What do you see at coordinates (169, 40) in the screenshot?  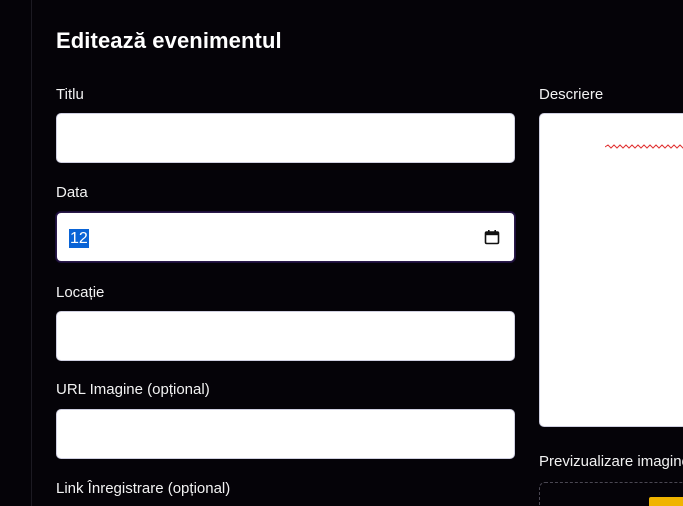 I see `page-title: Editează evenimentul` at bounding box center [169, 40].